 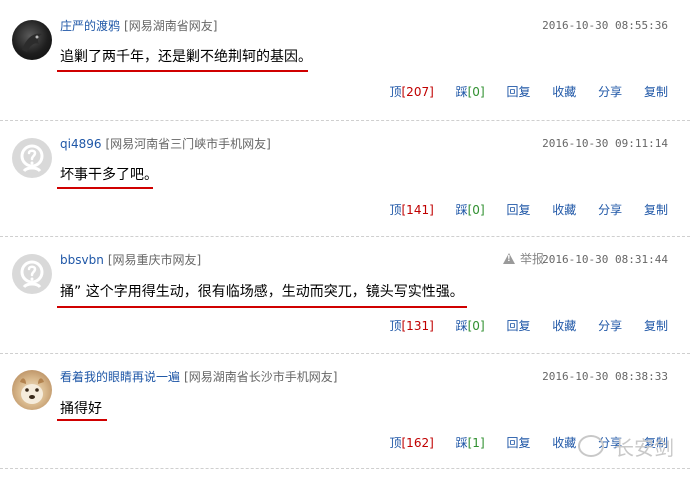 I want to click on comment-time: 2016-10-30 08:55:36, so click(x=605, y=25).